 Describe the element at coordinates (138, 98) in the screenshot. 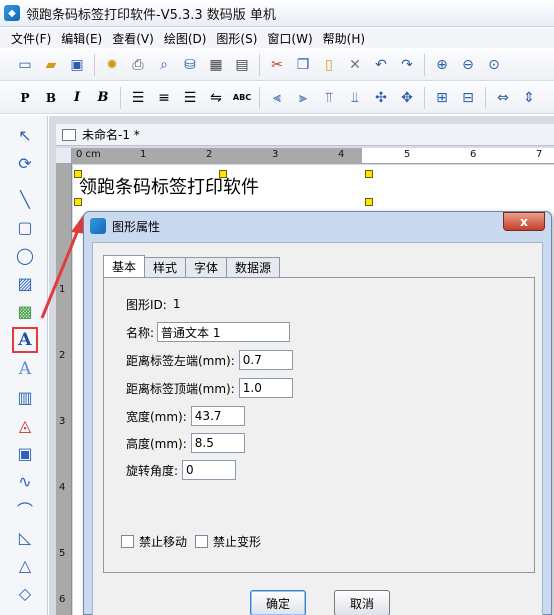

I see `align-left-icon: ☰` at that location.